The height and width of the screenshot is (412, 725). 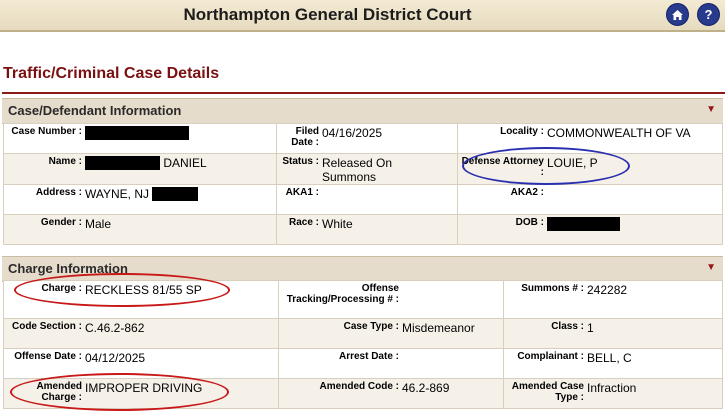 I want to click on address-text: WAYNE, NJ, so click(x=117, y=194).